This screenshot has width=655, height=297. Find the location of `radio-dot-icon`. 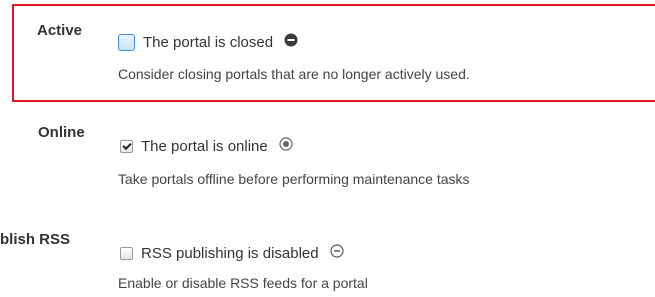

radio-dot-icon is located at coordinates (286, 146).